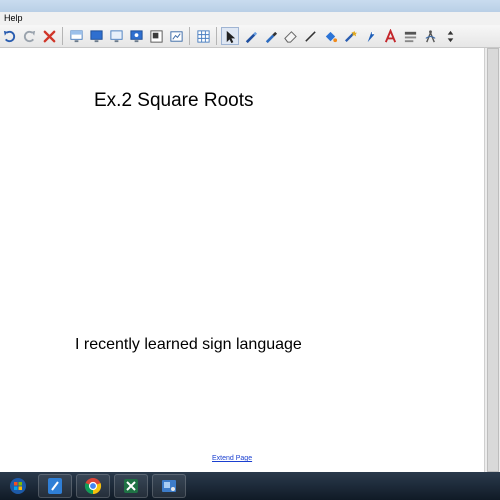 Image resolution: width=500 pixels, height=500 pixels. I want to click on delete-icon, so click(49, 36).